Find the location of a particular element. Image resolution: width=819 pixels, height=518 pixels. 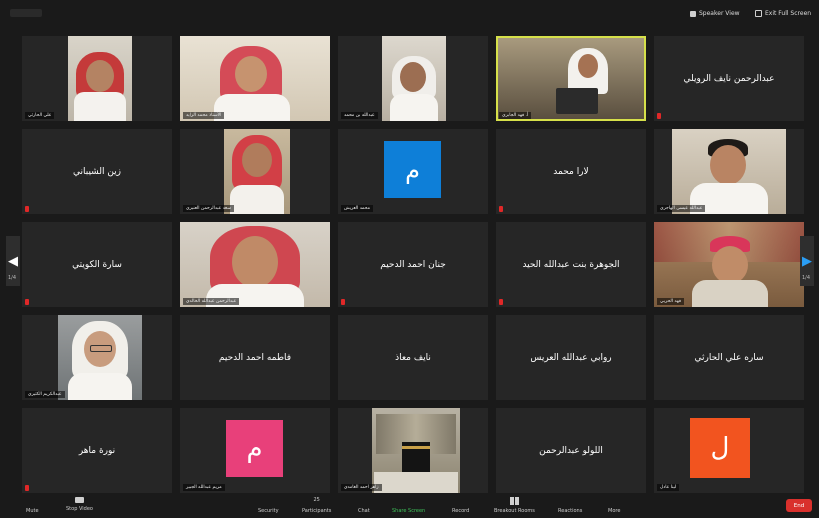

participant-tile-active-speaker: أ. فهد الجابري is located at coordinates (571, 78).